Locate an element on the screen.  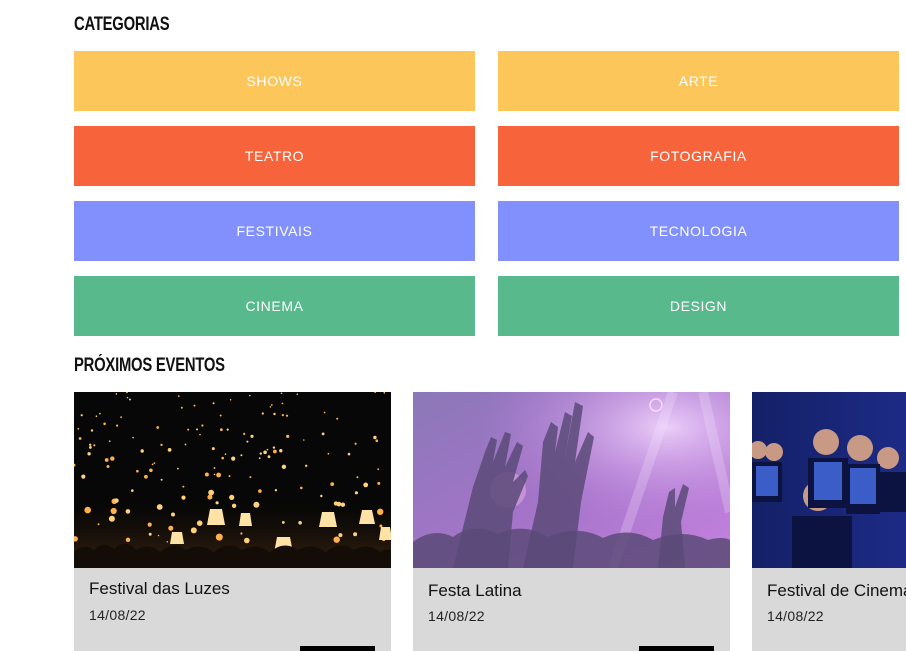
category-button-fotografia: FOTOGRAFIA is located at coordinates (698, 156).